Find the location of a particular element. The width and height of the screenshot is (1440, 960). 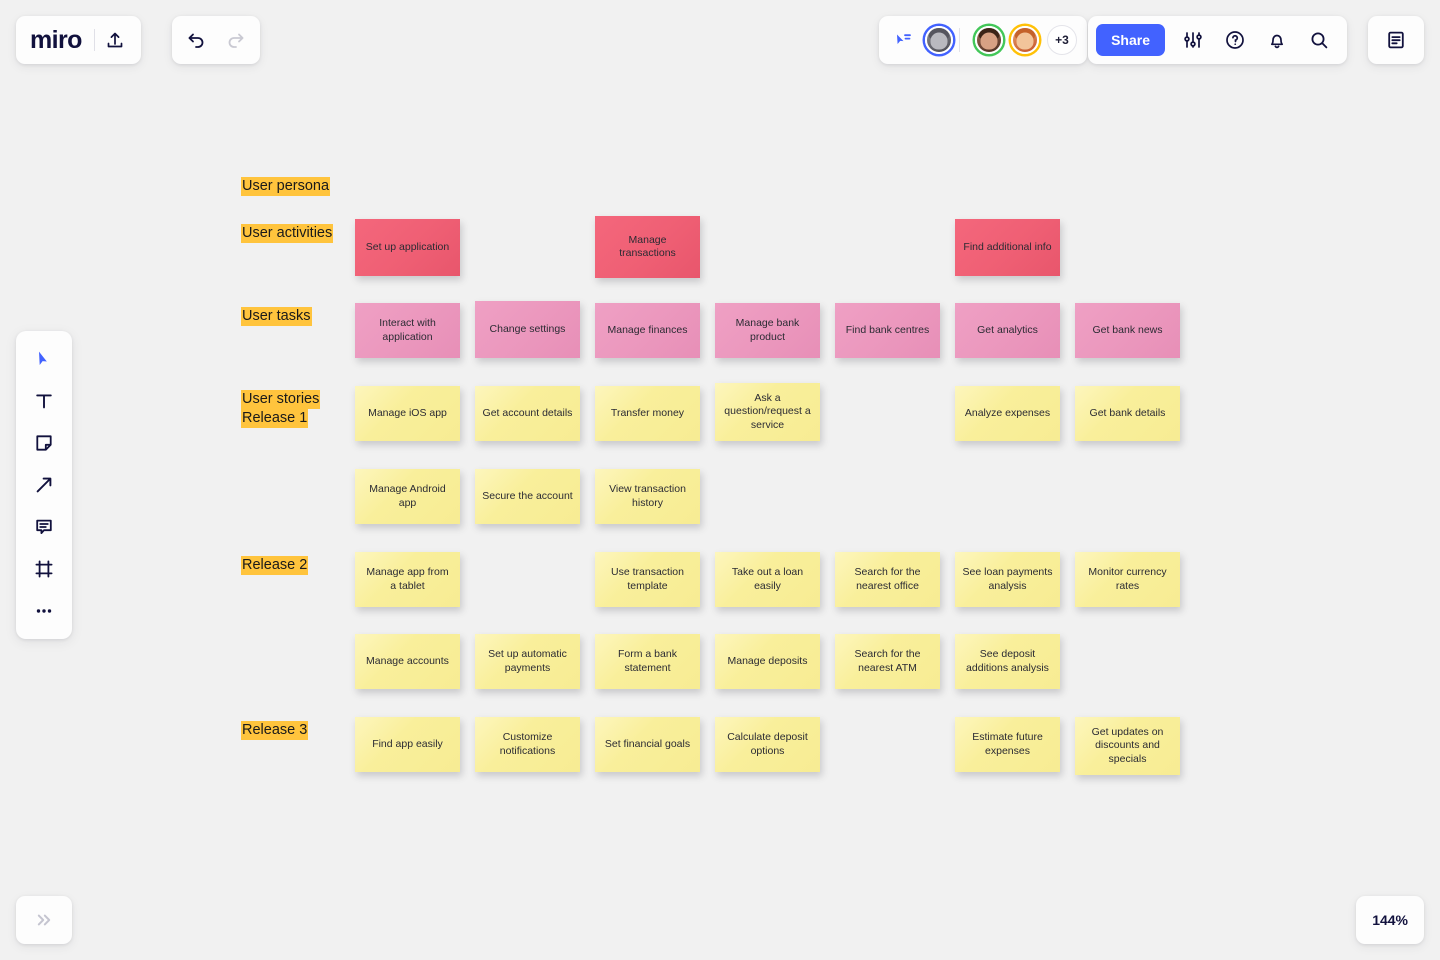

left-toolbar is located at coordinates (44, 485).